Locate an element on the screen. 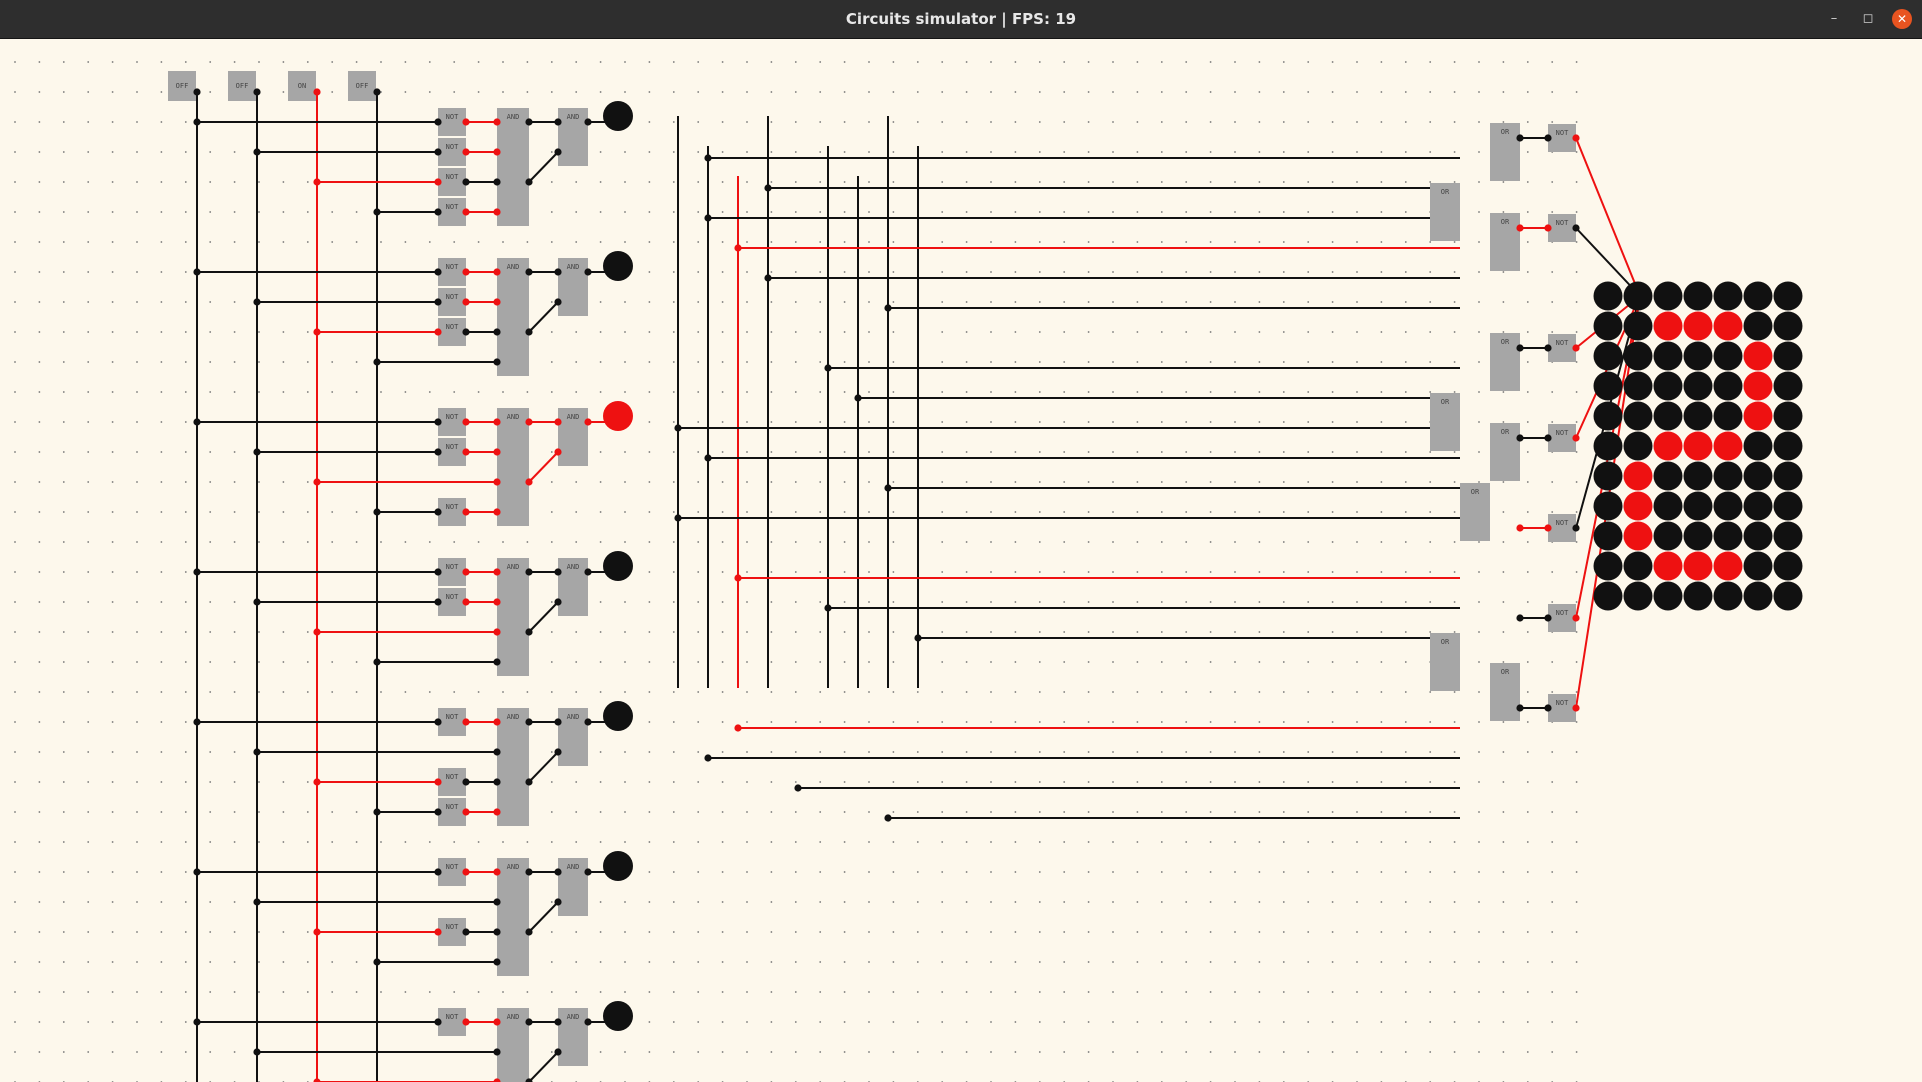 The width and height of the screenshot is (1922, 1082). close-button: ✕ is located at coordinates (1902, 19).